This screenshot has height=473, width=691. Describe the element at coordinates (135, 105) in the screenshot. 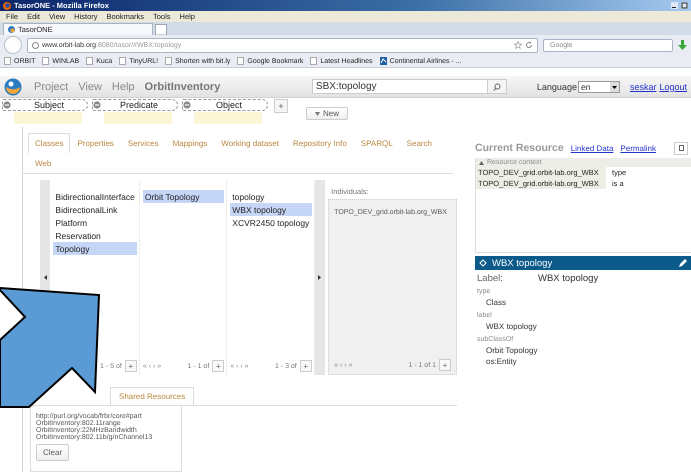

I see `triple-slot: Predicate` at that location.